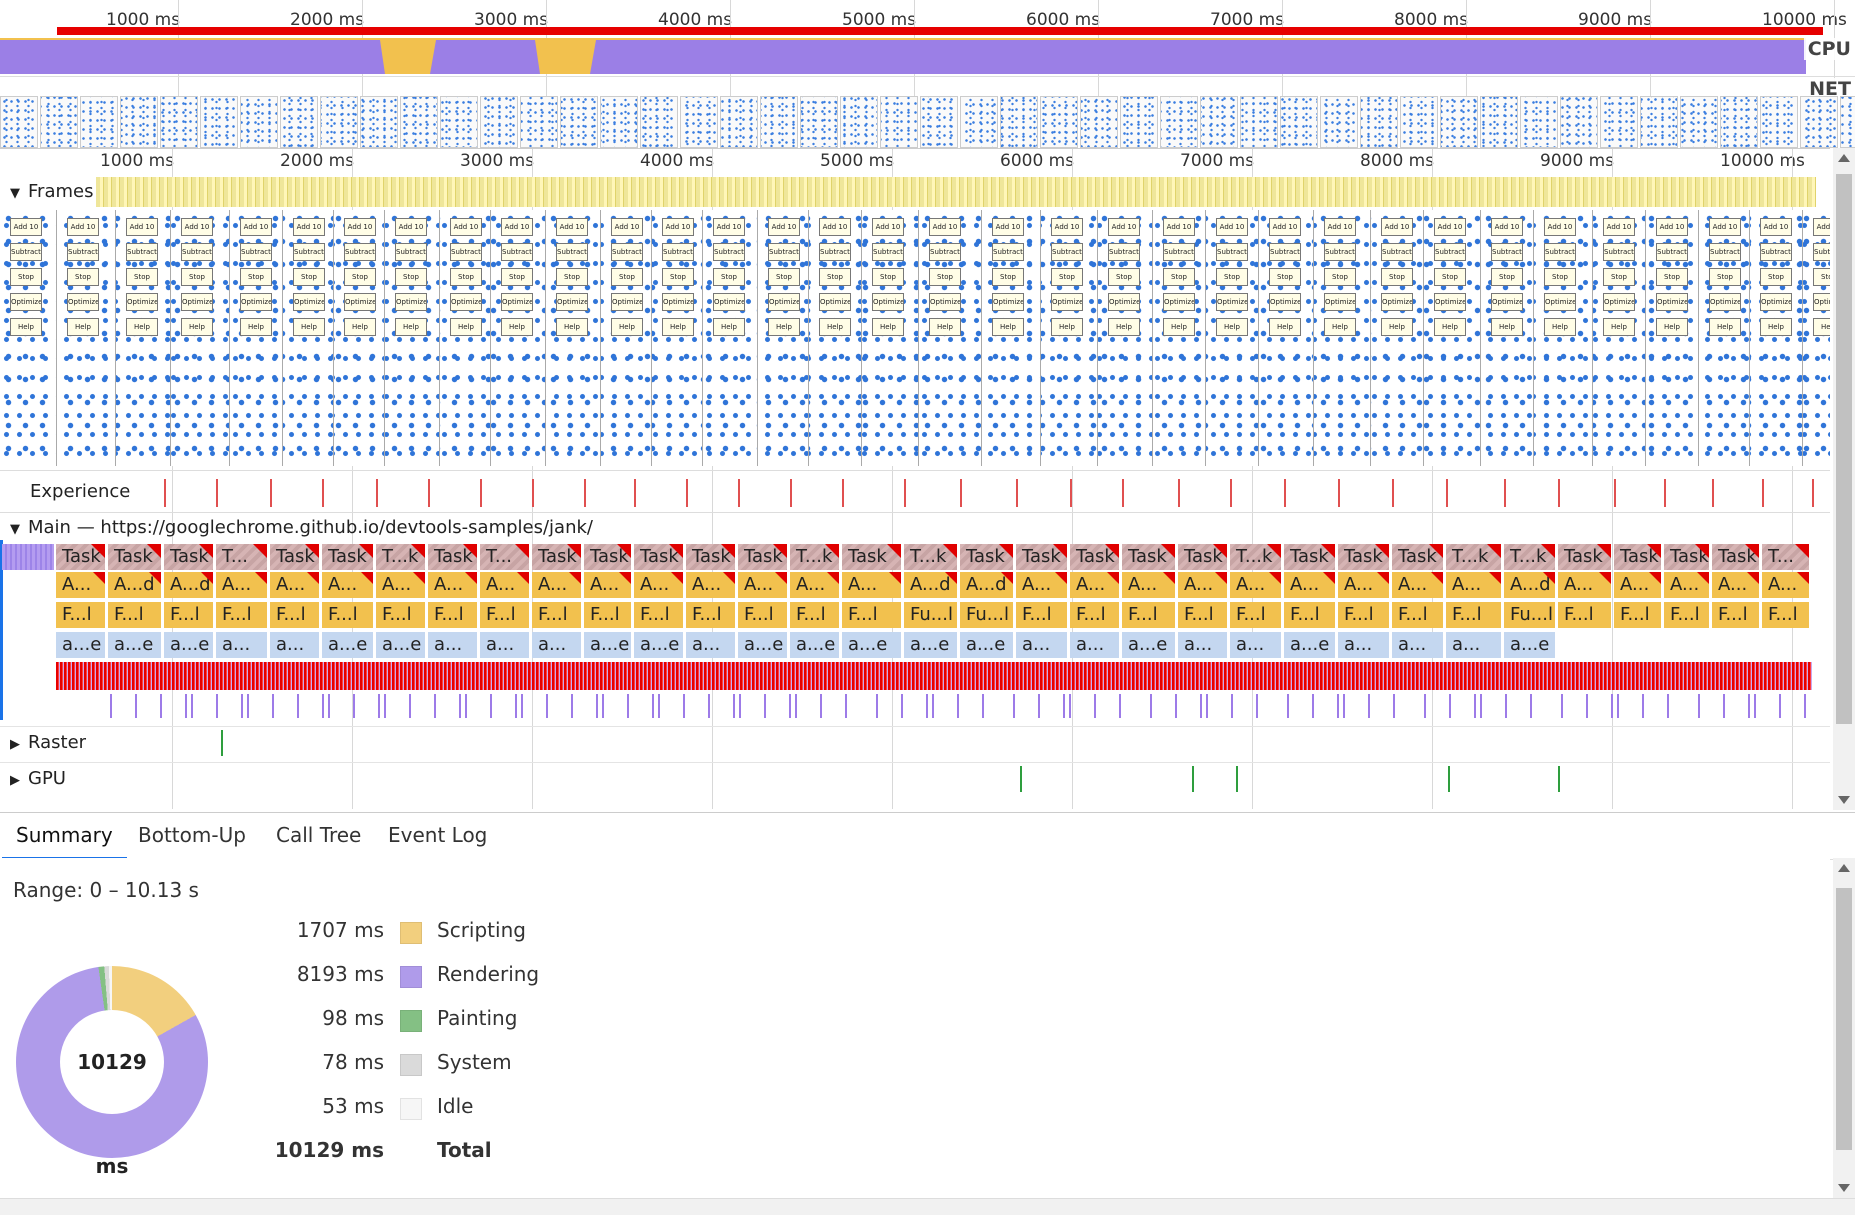 The image size is (1855, 1218). Describe the element at coordinates (15, 193) in the screenshot. I see `collapse-triangle-icon: ▼` at that location.